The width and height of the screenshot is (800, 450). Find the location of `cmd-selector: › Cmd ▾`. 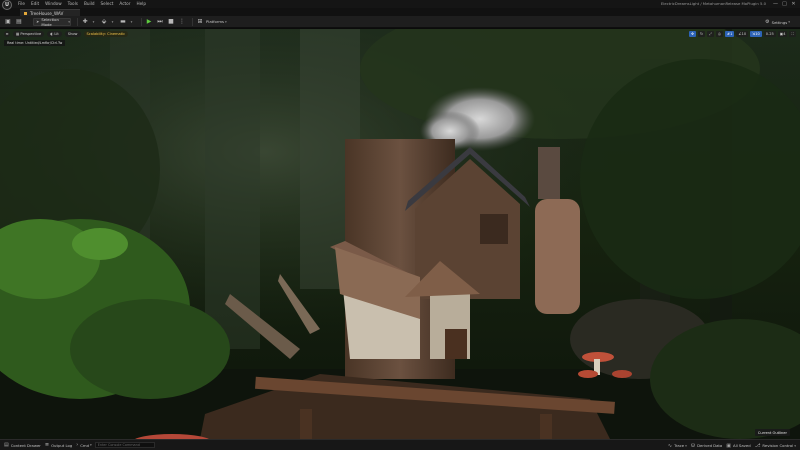

cmd-selector: › Cmd ▾ is located at coordinates (84, 445).